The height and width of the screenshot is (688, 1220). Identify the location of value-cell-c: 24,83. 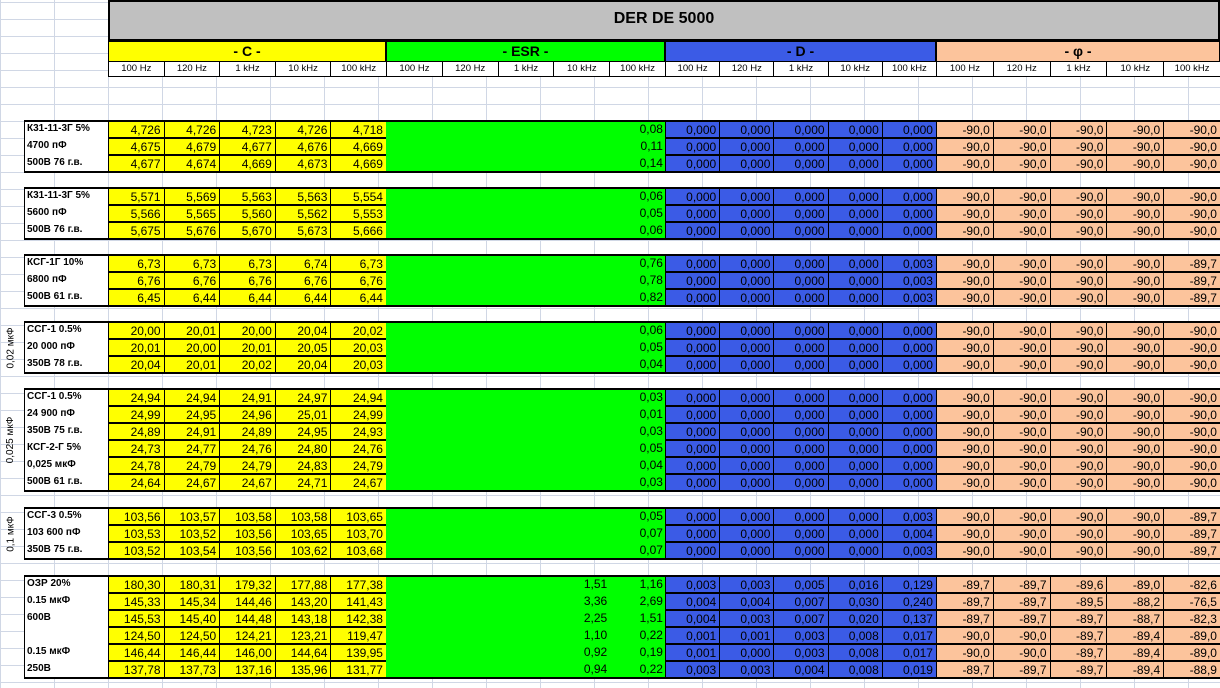
(303, 465).